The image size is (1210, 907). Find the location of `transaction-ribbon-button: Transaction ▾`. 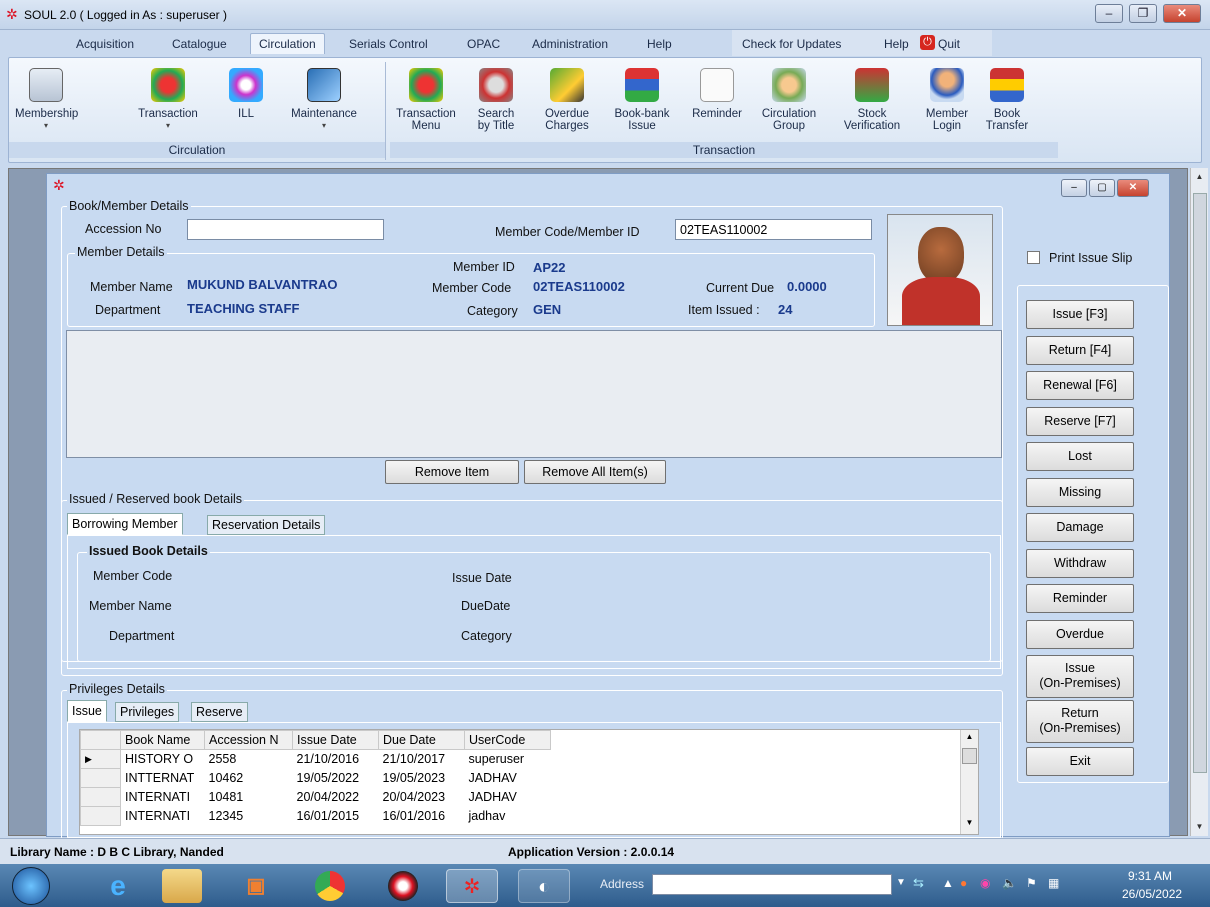

transaction-ribbon-button: Transaction ▾ is located at coordinates (168, 100).